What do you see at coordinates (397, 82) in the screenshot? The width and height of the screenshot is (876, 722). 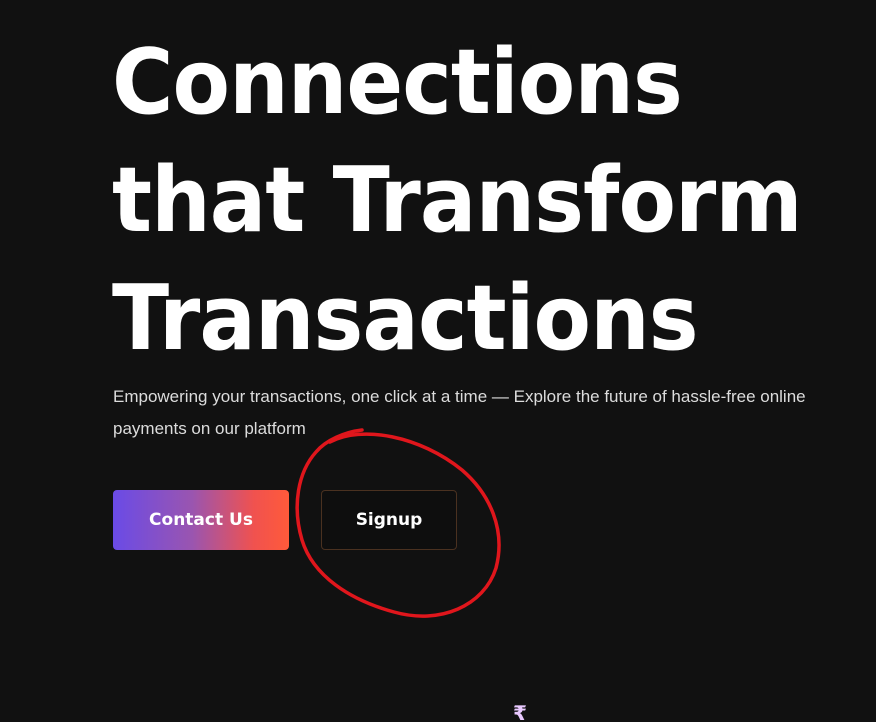 I see `hero-title-line-1: Connections` at bounding box center [397, 82].